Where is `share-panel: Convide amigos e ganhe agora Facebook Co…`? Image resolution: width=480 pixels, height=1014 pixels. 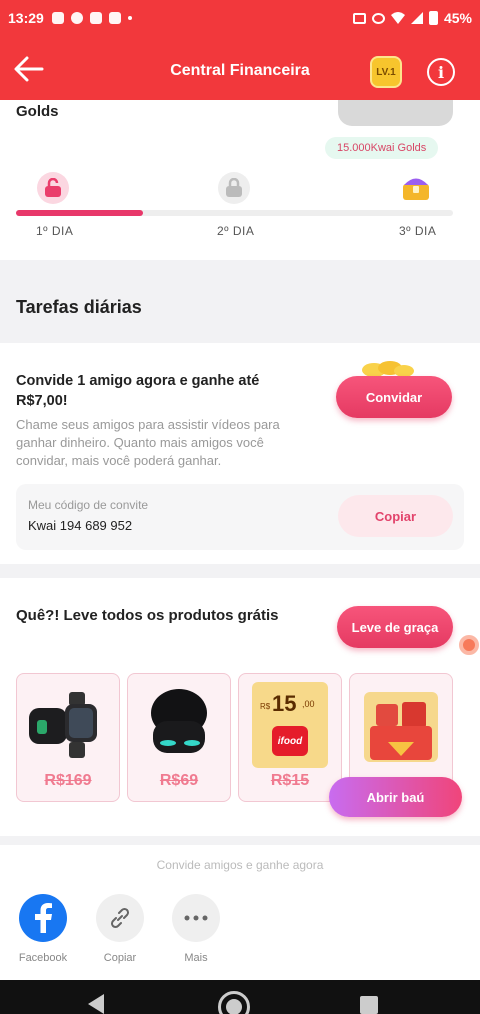
share-panel: Convide amigos e ganhe agora Facebook Co… is located at coordinates (240, 912).